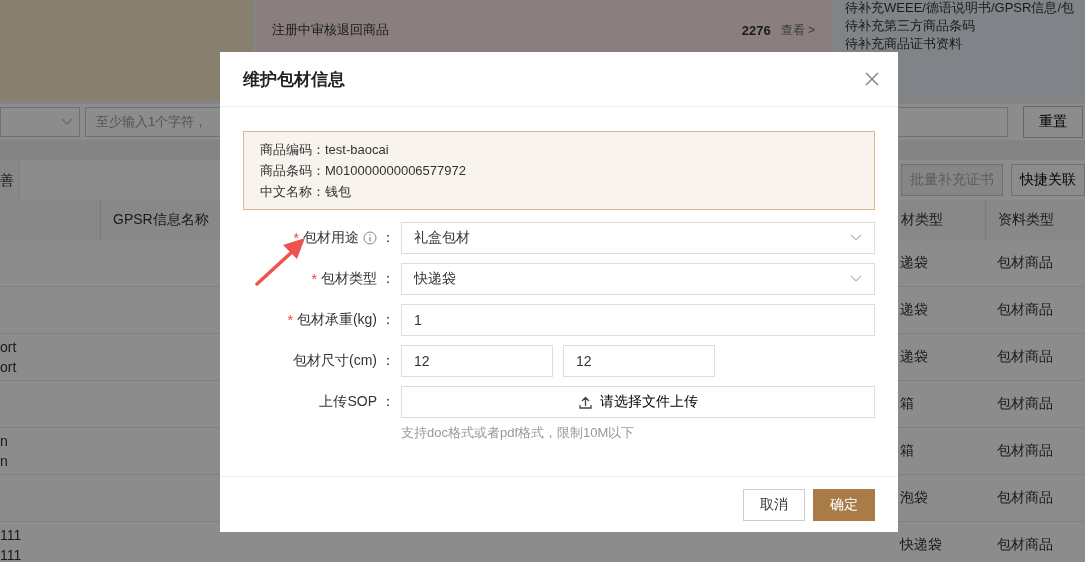  What do you see at coordinates (1035, 220) in the screenshot?
I see `column-header: 资料类型` at bounding box center [1035, 220].